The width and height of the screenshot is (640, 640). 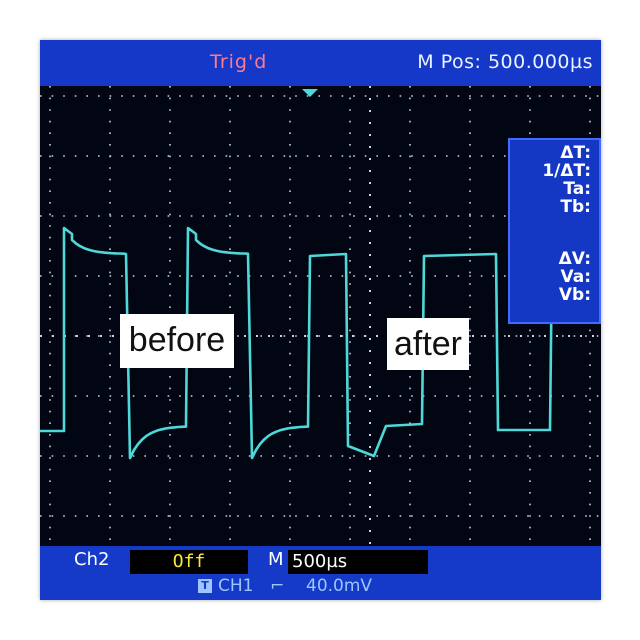 I want to click on status-bar: Trig'd M Pos: 500.000µs, so click(x=320, y=63).